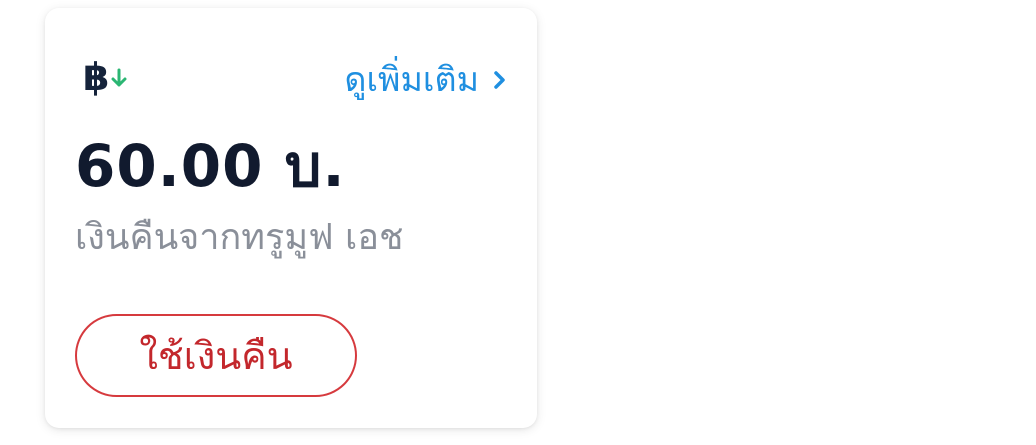 The height and width of the screenshot is (445, 1036). I want to click on use-cashback-button: ใช้เงินคืน, so click(216, 355).